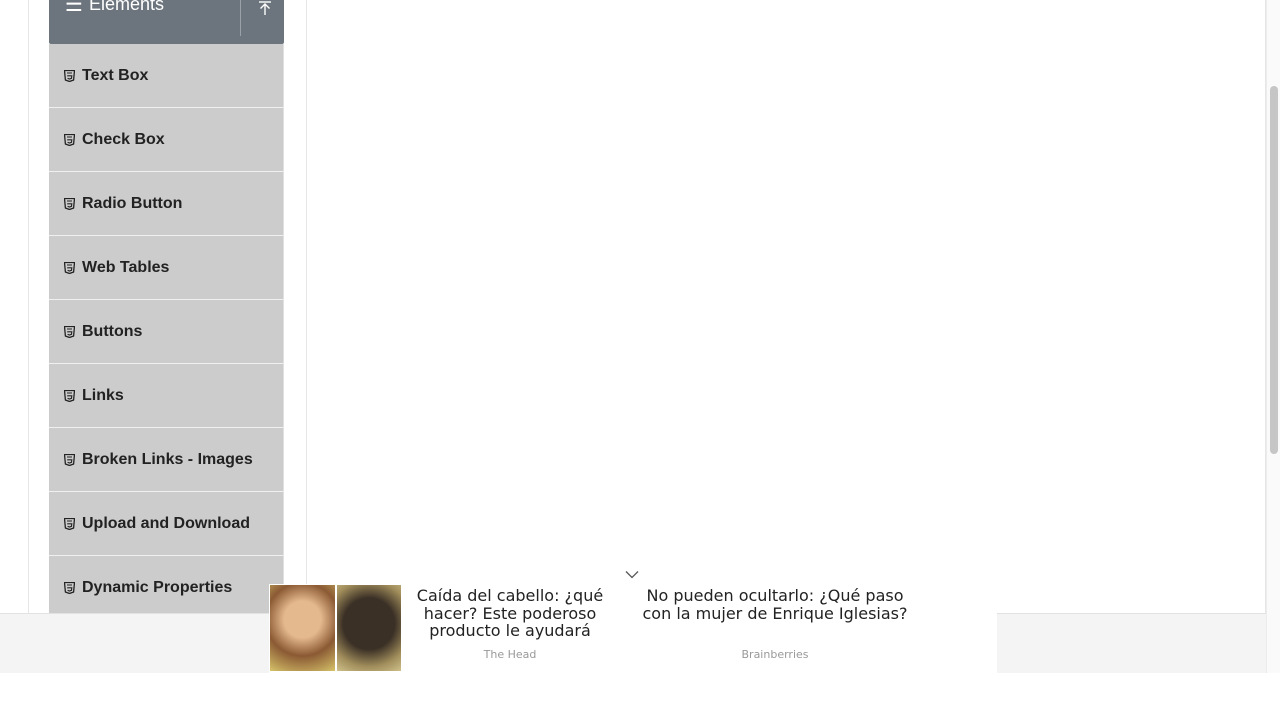  I want to click on elements-group-header: ☰ Elements, so click(166, 22).